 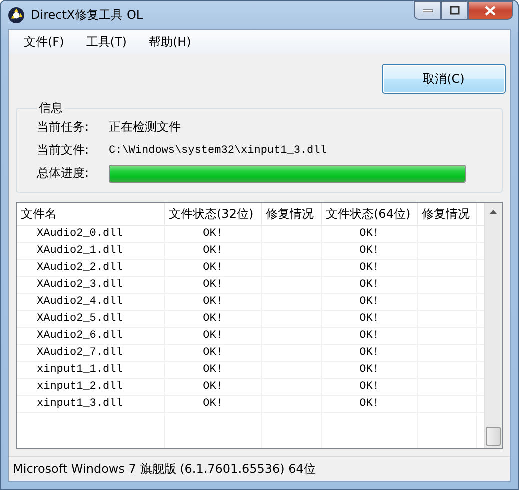 What do you see at coordinates (91, 353) in the screenshot?
I see `table-cell: XAudio2_7.dll` at bounding box center [91, 353].